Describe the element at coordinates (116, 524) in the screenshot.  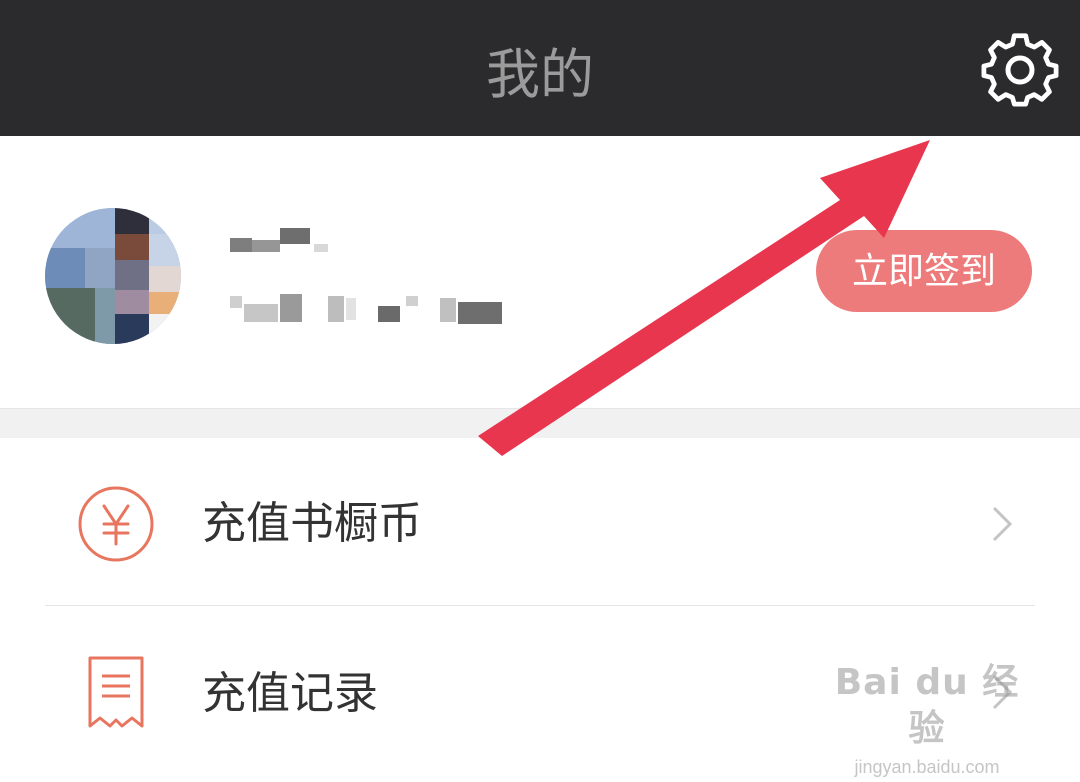
I see `yen-circle-icon` at that location.